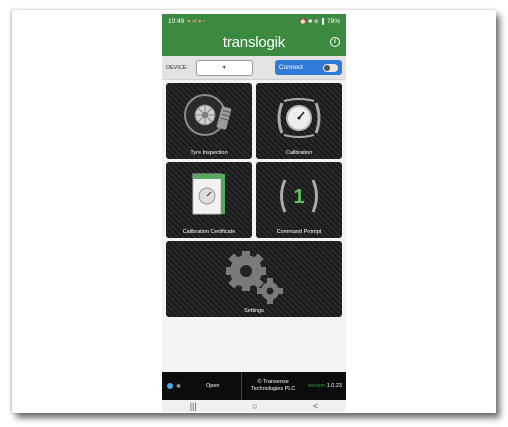 This screenshot has width=508, height=427. I want to click on tile-tyre-inspection: Tyre Inspection, so click(209, 121).